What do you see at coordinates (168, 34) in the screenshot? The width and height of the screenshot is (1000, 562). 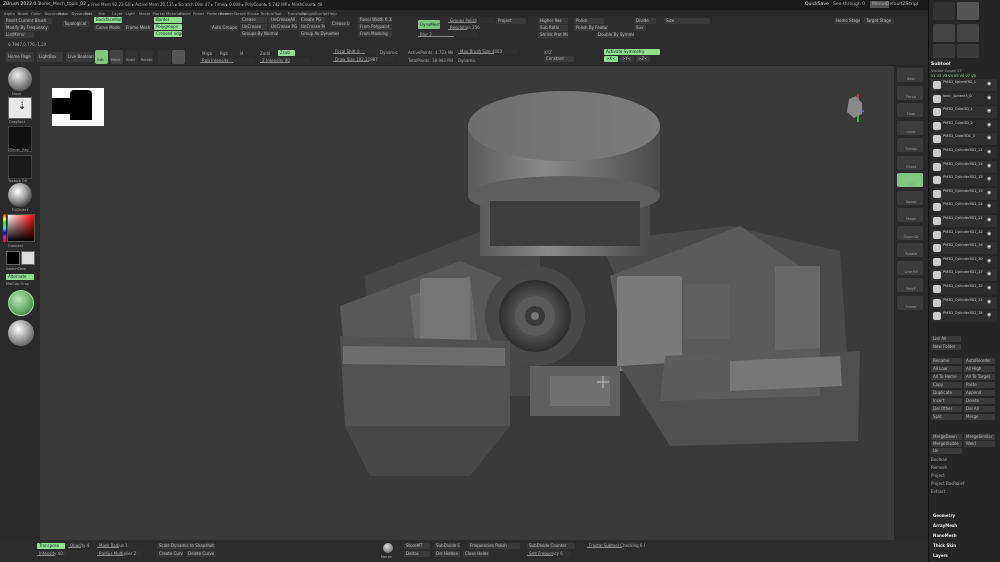 I see `creased-edges-button: Creased edges` at bounding box center [168, 34].